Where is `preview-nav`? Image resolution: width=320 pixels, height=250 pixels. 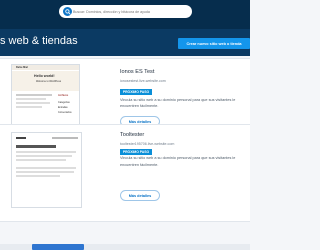
preview-nav is located at coordinates (65, 138).